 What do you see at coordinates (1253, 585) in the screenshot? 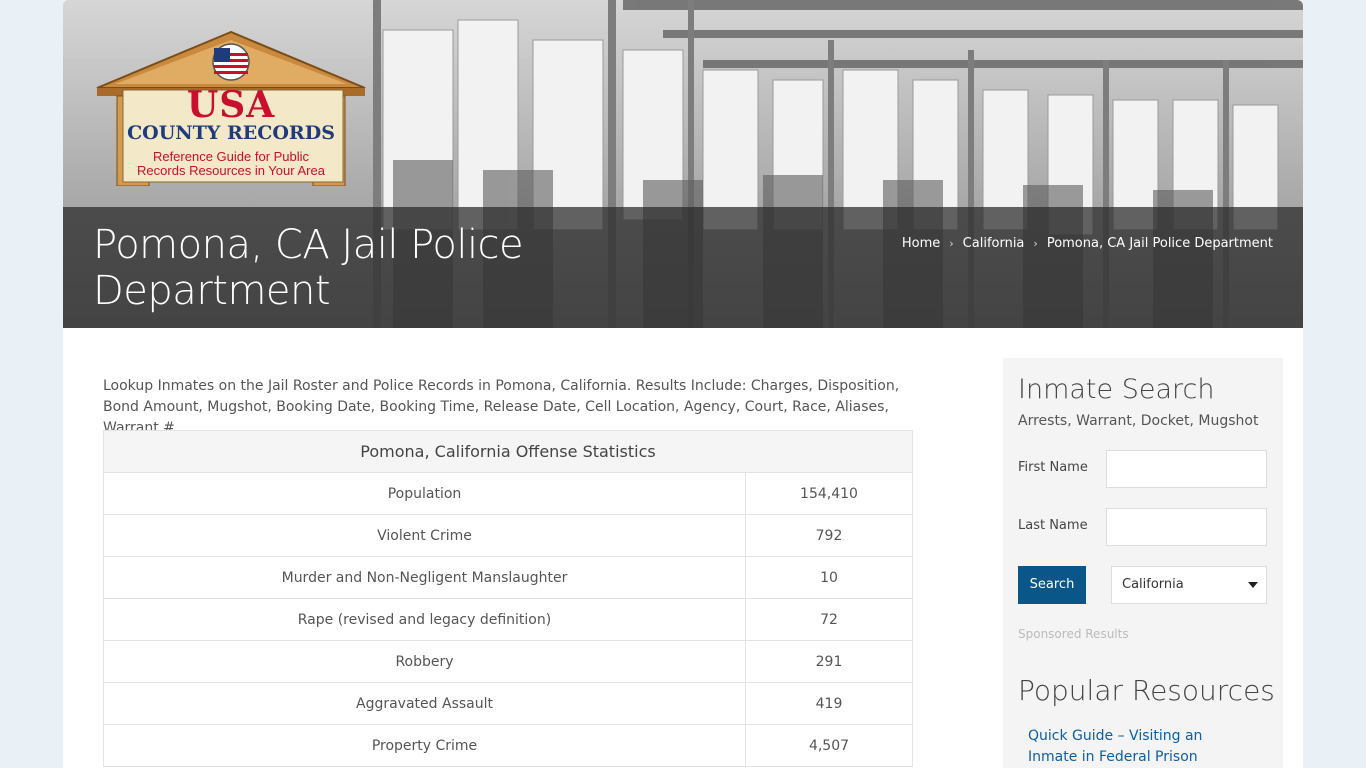
I see `caret-down-icon` at bounding box center [1253, 585].